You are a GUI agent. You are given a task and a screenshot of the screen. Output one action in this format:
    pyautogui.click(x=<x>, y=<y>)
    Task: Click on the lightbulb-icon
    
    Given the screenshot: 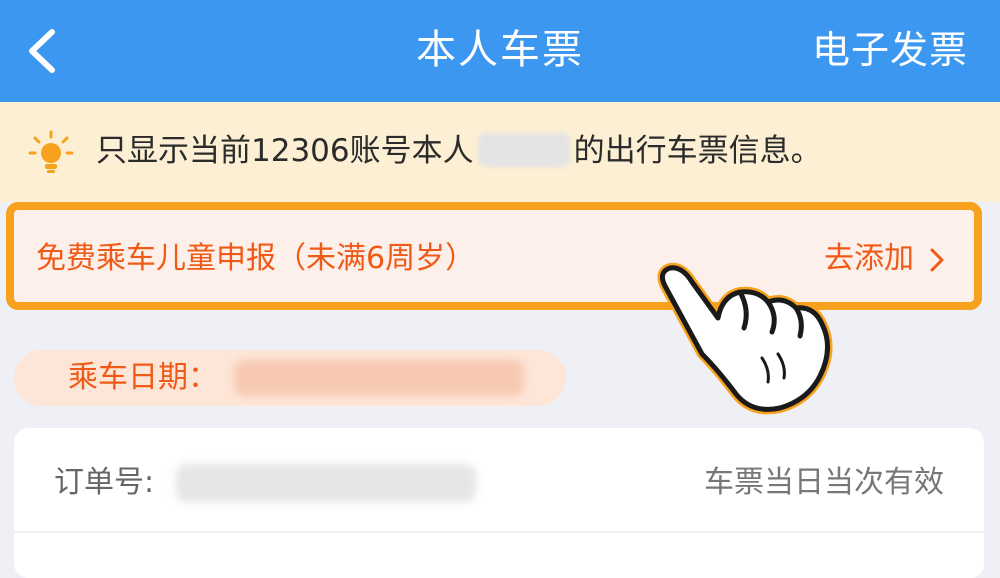 What is the action you would take?
    pyautogui.click(x=51, y=151)
    